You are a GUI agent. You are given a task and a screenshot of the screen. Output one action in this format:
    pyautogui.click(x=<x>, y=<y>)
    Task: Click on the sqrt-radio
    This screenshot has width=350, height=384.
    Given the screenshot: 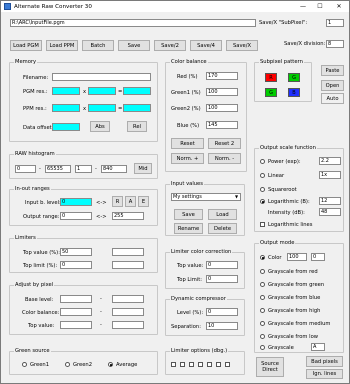 What is the action you would take?
    pyautogui.click(x=262, y=189)
    